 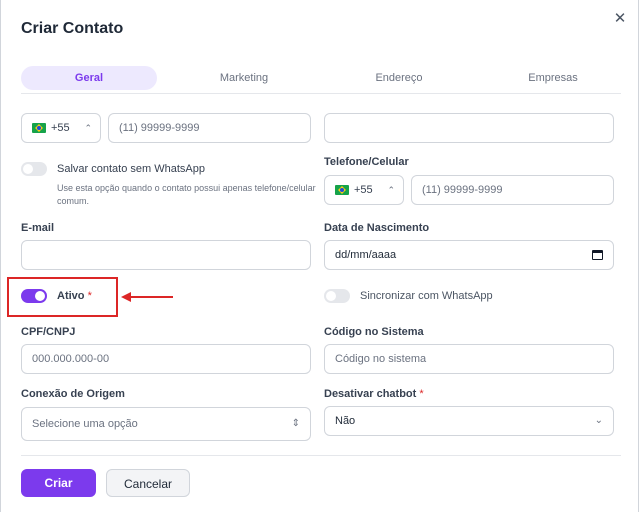 I want to click on chatbot-label-text: Desativar chatbot, so click(x=370, y=394).